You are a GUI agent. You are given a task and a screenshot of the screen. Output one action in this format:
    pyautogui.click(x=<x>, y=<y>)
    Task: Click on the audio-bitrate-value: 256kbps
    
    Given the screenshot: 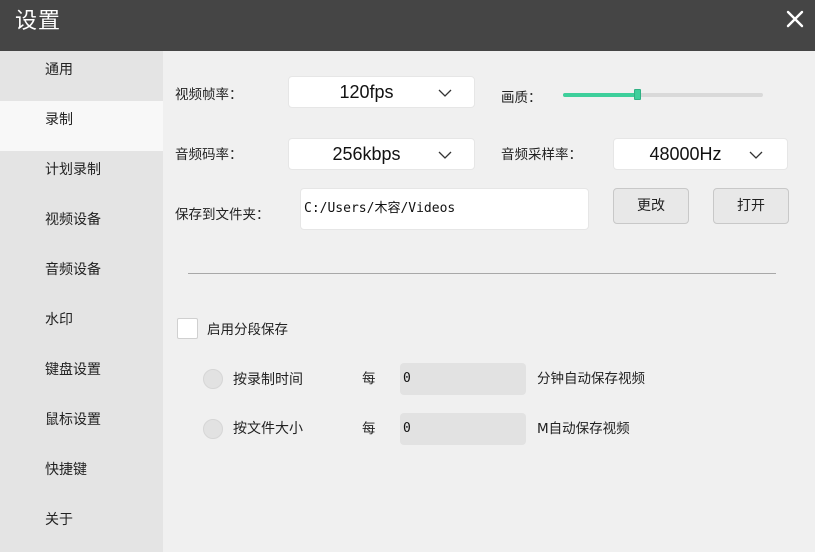 What is the action you would take?
    pyautogui.click(x=366, y=154)
    